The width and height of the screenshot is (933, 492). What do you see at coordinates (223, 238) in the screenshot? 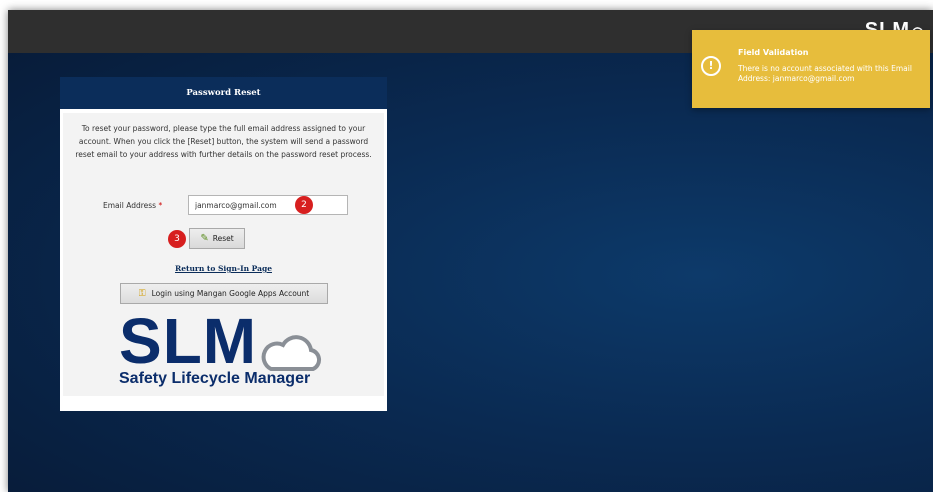
I see `reset-button-label: Reset` at bounding box center [223, 238].